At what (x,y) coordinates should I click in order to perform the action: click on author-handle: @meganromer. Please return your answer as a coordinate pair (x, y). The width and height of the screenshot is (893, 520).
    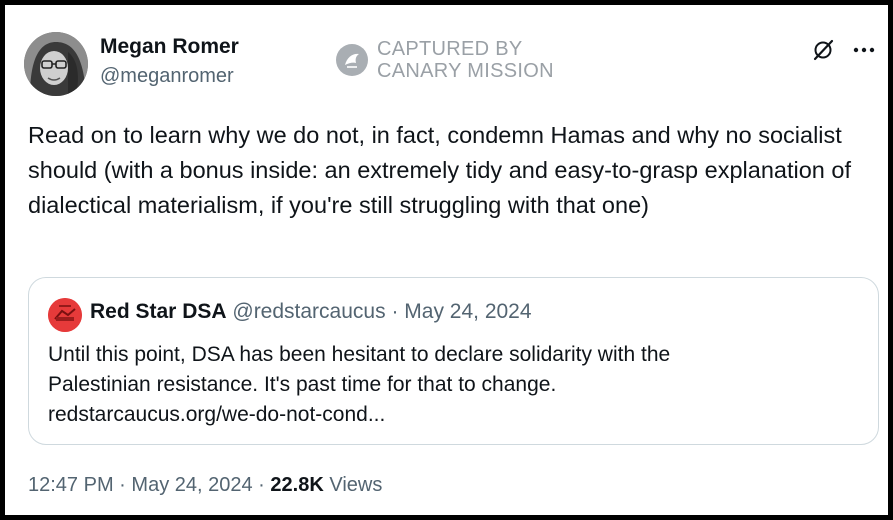
    Looking at the image, I should click on (167, 76).